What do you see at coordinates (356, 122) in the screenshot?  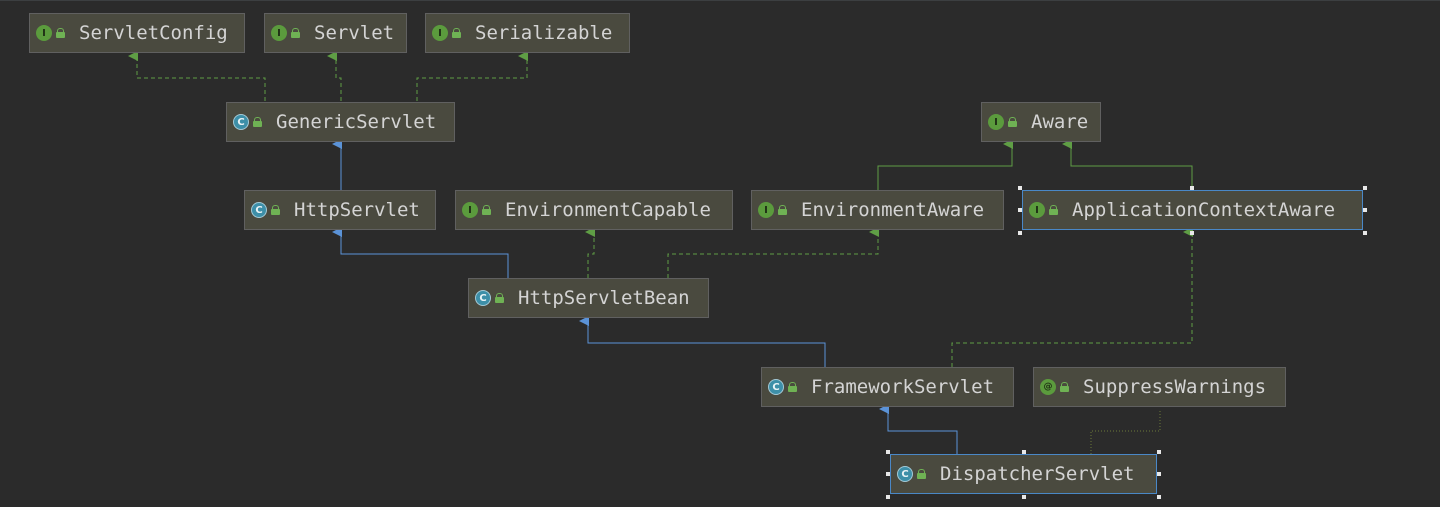 I see `node-label: GenericServlet` at bounding box center [356, 122].